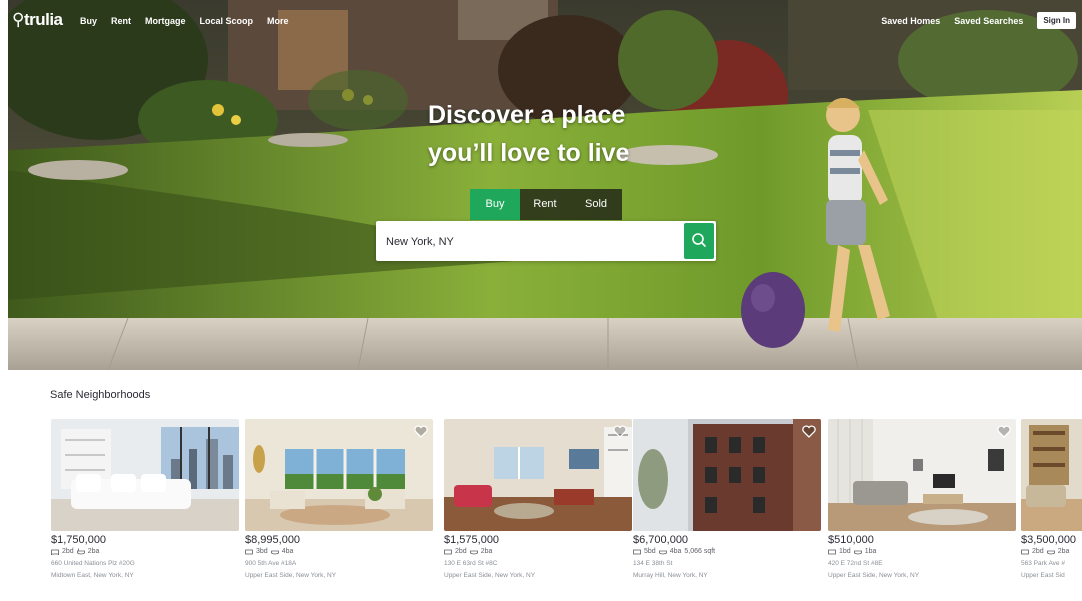 This screenshot has width=1082, height=601. What do you see at coordinates (339, 551) in the screenshot?
I see `listing-facts: 3bd 4ba` at bounding box center [339, 551].